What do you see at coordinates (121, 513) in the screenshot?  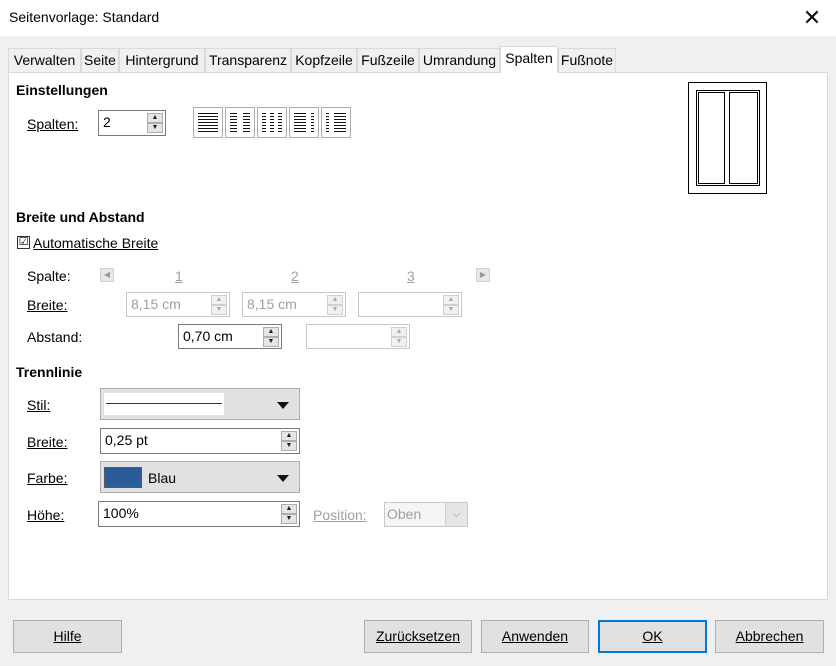 I see `separator-height-value: 100%` at bounding box center [121, 513].